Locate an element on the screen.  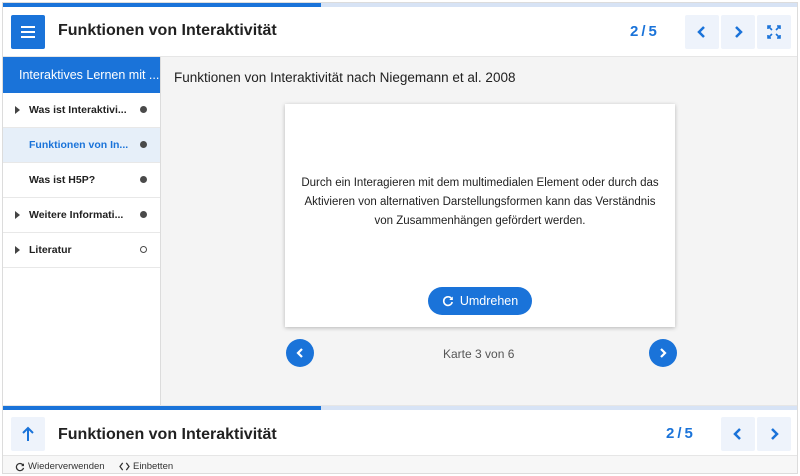
embed-label: Einbetten is located at coordinates (153, 466).